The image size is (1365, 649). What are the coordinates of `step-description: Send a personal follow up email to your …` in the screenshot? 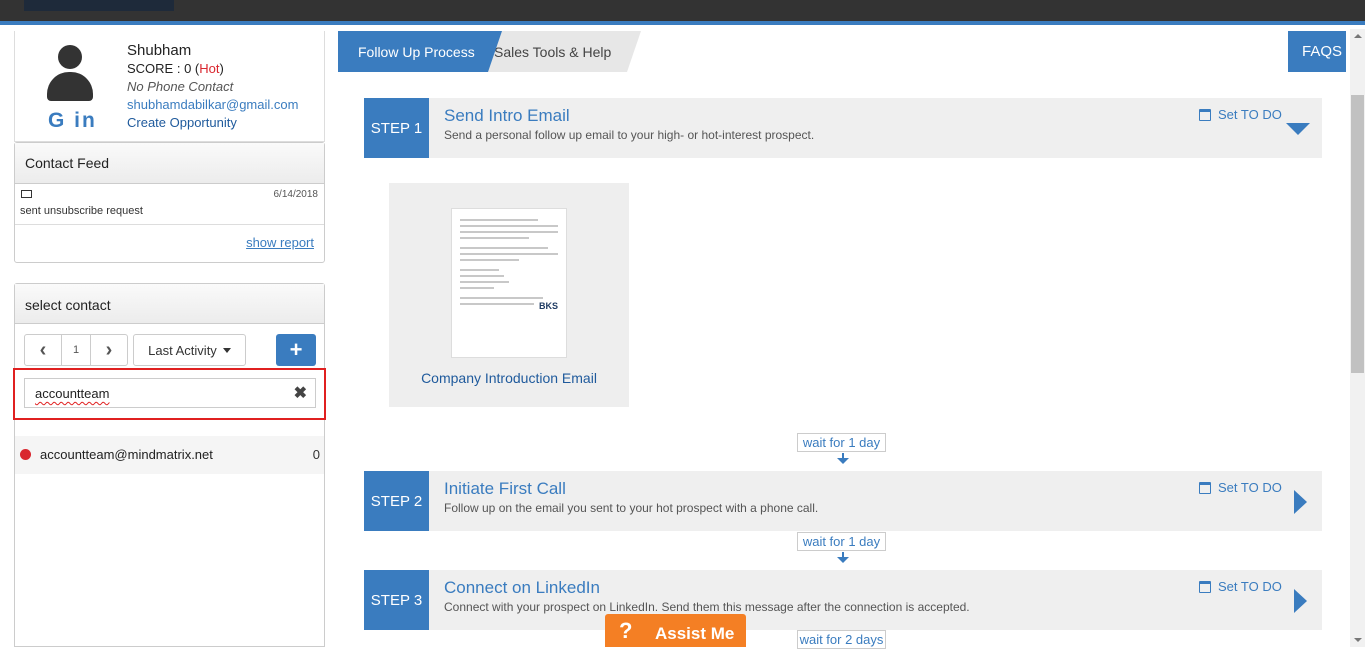 It's located at (629, 135).